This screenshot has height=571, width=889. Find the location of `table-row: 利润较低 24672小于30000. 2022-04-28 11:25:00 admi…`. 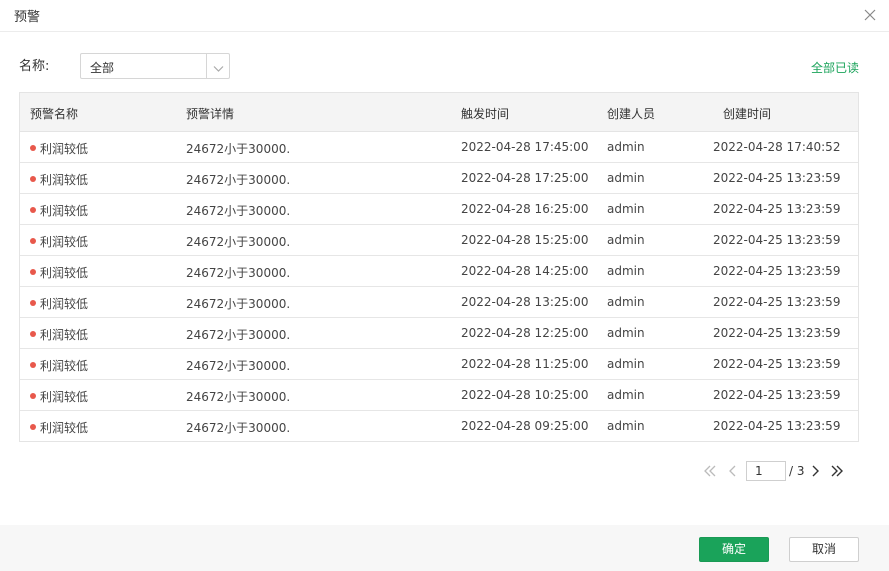

table-row: 利润较低 24672小于30000. 2022-04-28 11:25:00 admi… is located at coordinates (439, 364).